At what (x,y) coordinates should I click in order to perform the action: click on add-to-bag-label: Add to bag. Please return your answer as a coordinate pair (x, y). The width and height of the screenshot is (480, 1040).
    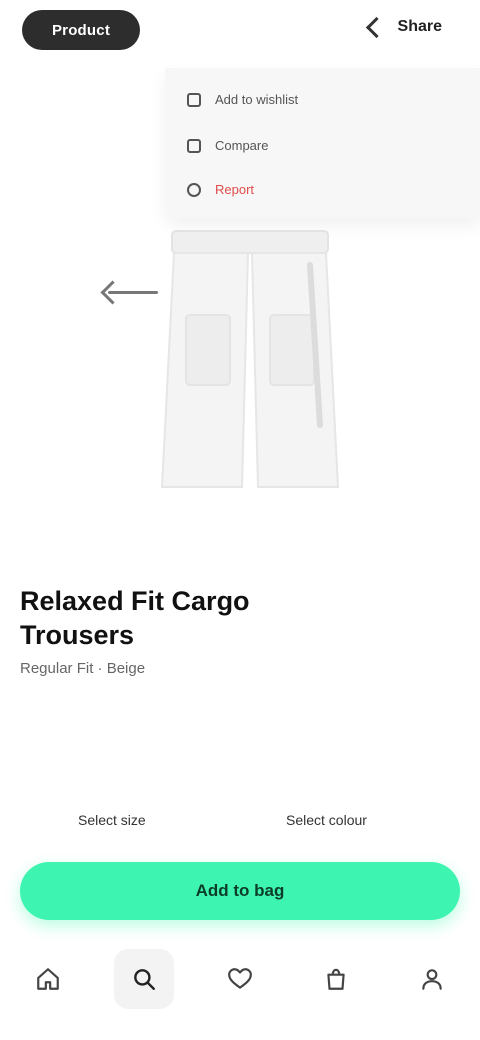
    Looking at the image, I should click on (240, 890).